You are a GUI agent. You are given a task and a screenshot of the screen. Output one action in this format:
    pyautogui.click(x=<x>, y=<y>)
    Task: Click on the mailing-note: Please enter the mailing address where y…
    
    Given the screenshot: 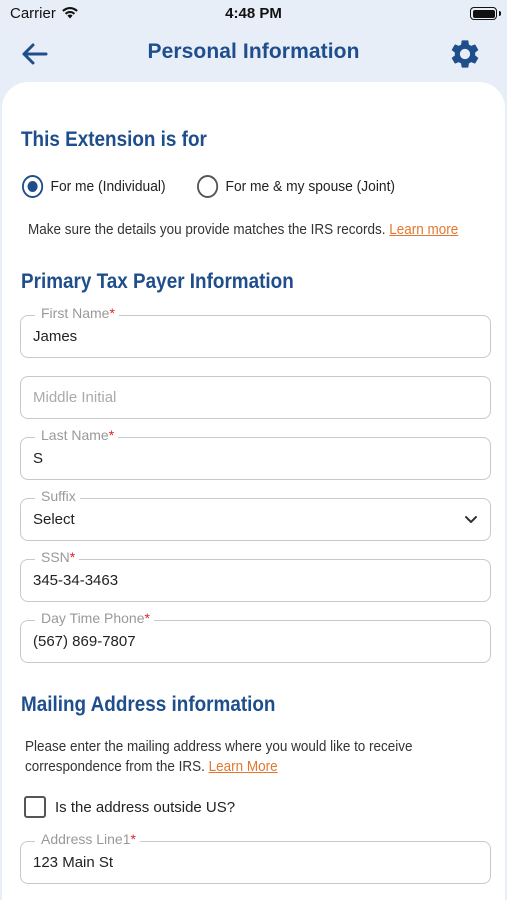 What is the action you would take?
    pyautogui.click(x=219, y=757)
    